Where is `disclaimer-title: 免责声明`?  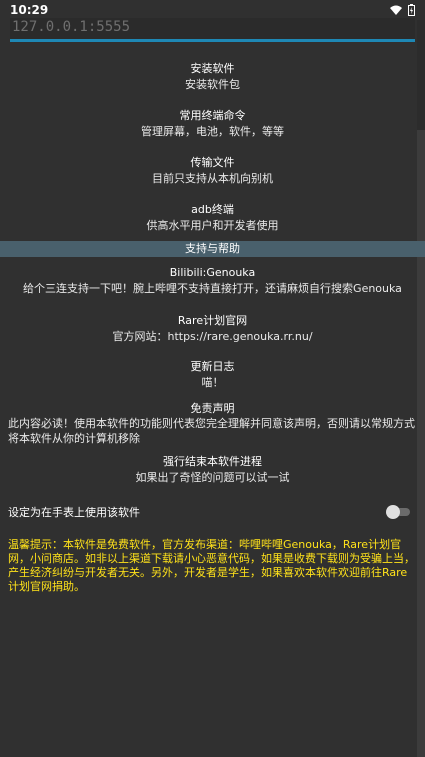 disclaimer-title: 免责声明 is located at coordinates (212, 409).